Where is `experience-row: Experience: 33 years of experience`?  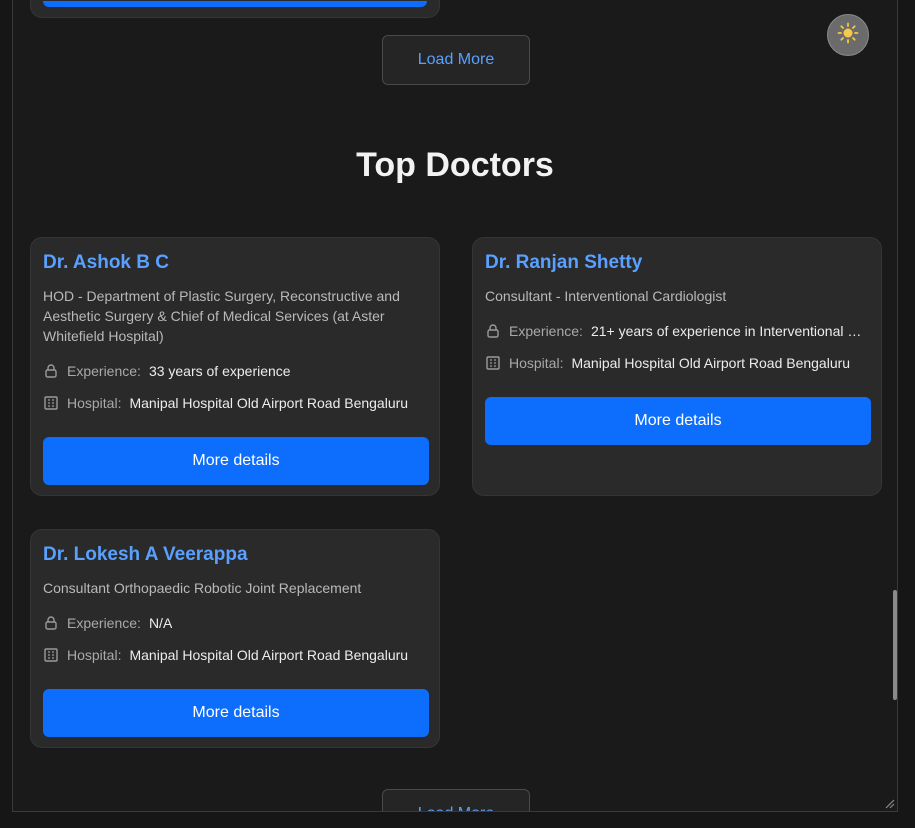
experience-row: Experience: 33 years of experience is located at coordinates (236, 371).